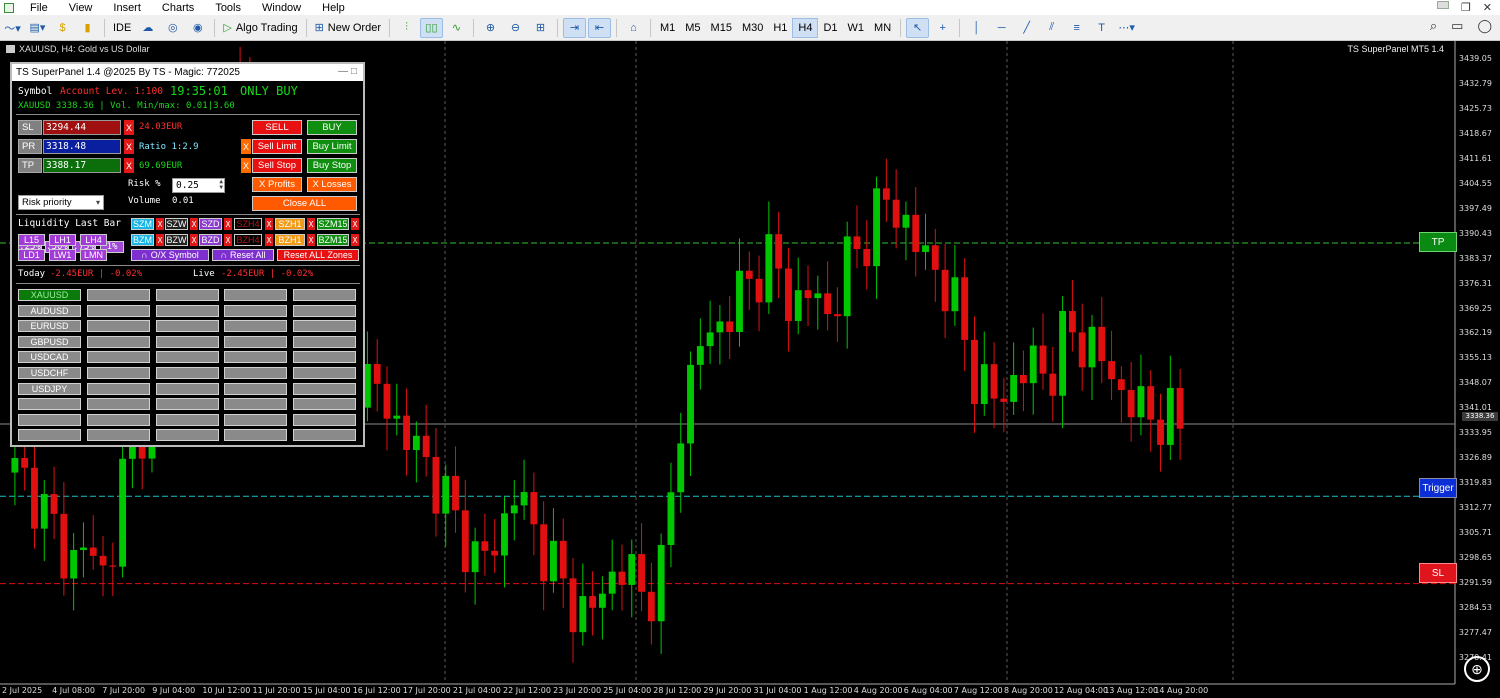 This screenshot has height=698, width=1500. What do you see at coordinates (1438, 488) in the screenshot?
I see `trigger-line-tag: Trigger` at bounding box center [1438, 488].